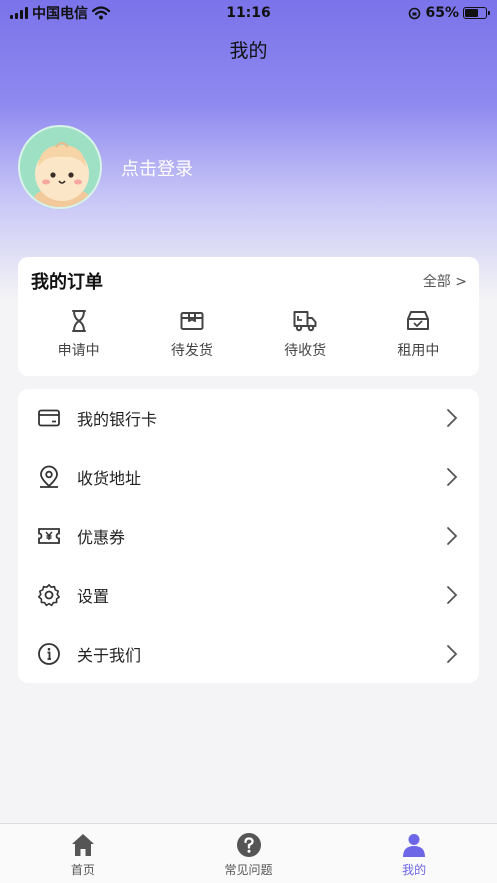 The width and height of the screenshot is (497, 883). What do you see at coordinates (19, 13) in the screenshot?
I see `signal-icon` at bounding box center [19, 13].